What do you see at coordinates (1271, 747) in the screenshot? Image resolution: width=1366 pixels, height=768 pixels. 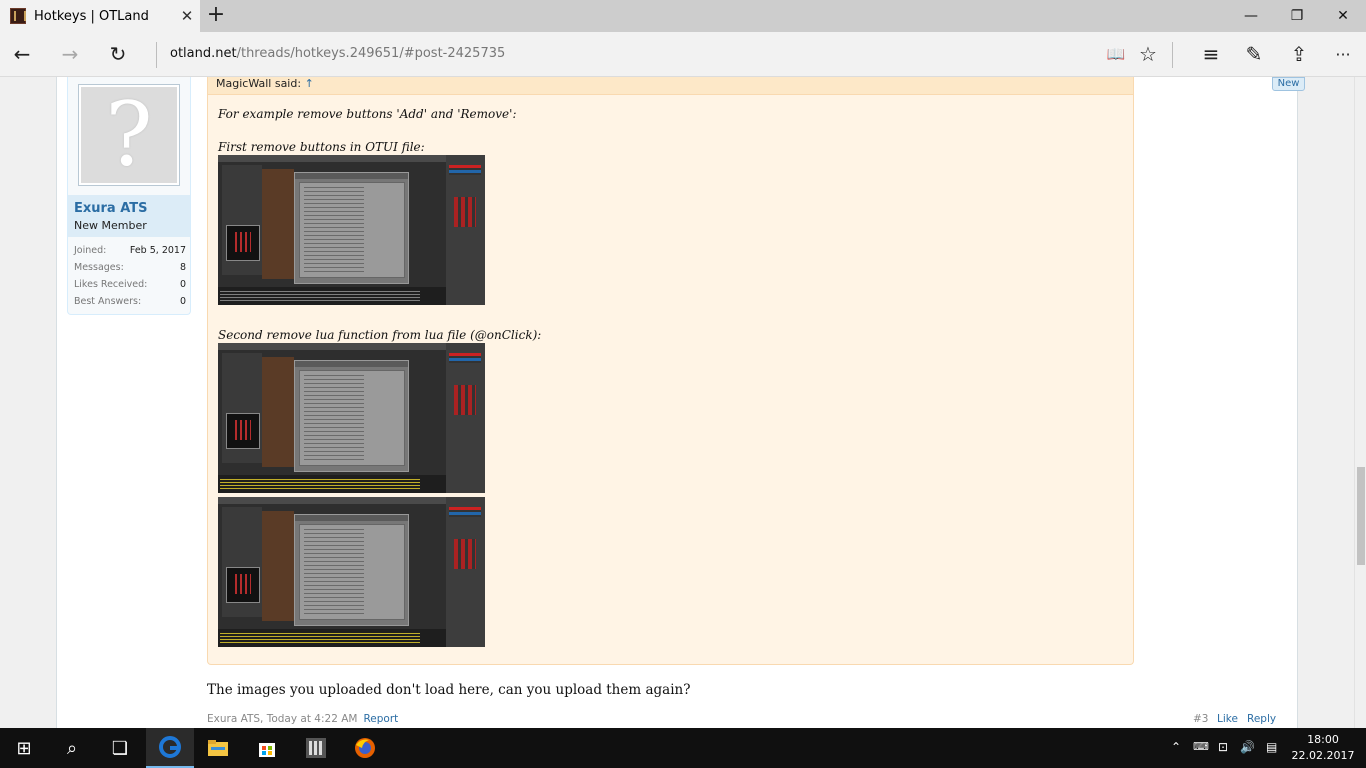 I see `notifications-icon: ▤` at bounding box center [1271, 747].